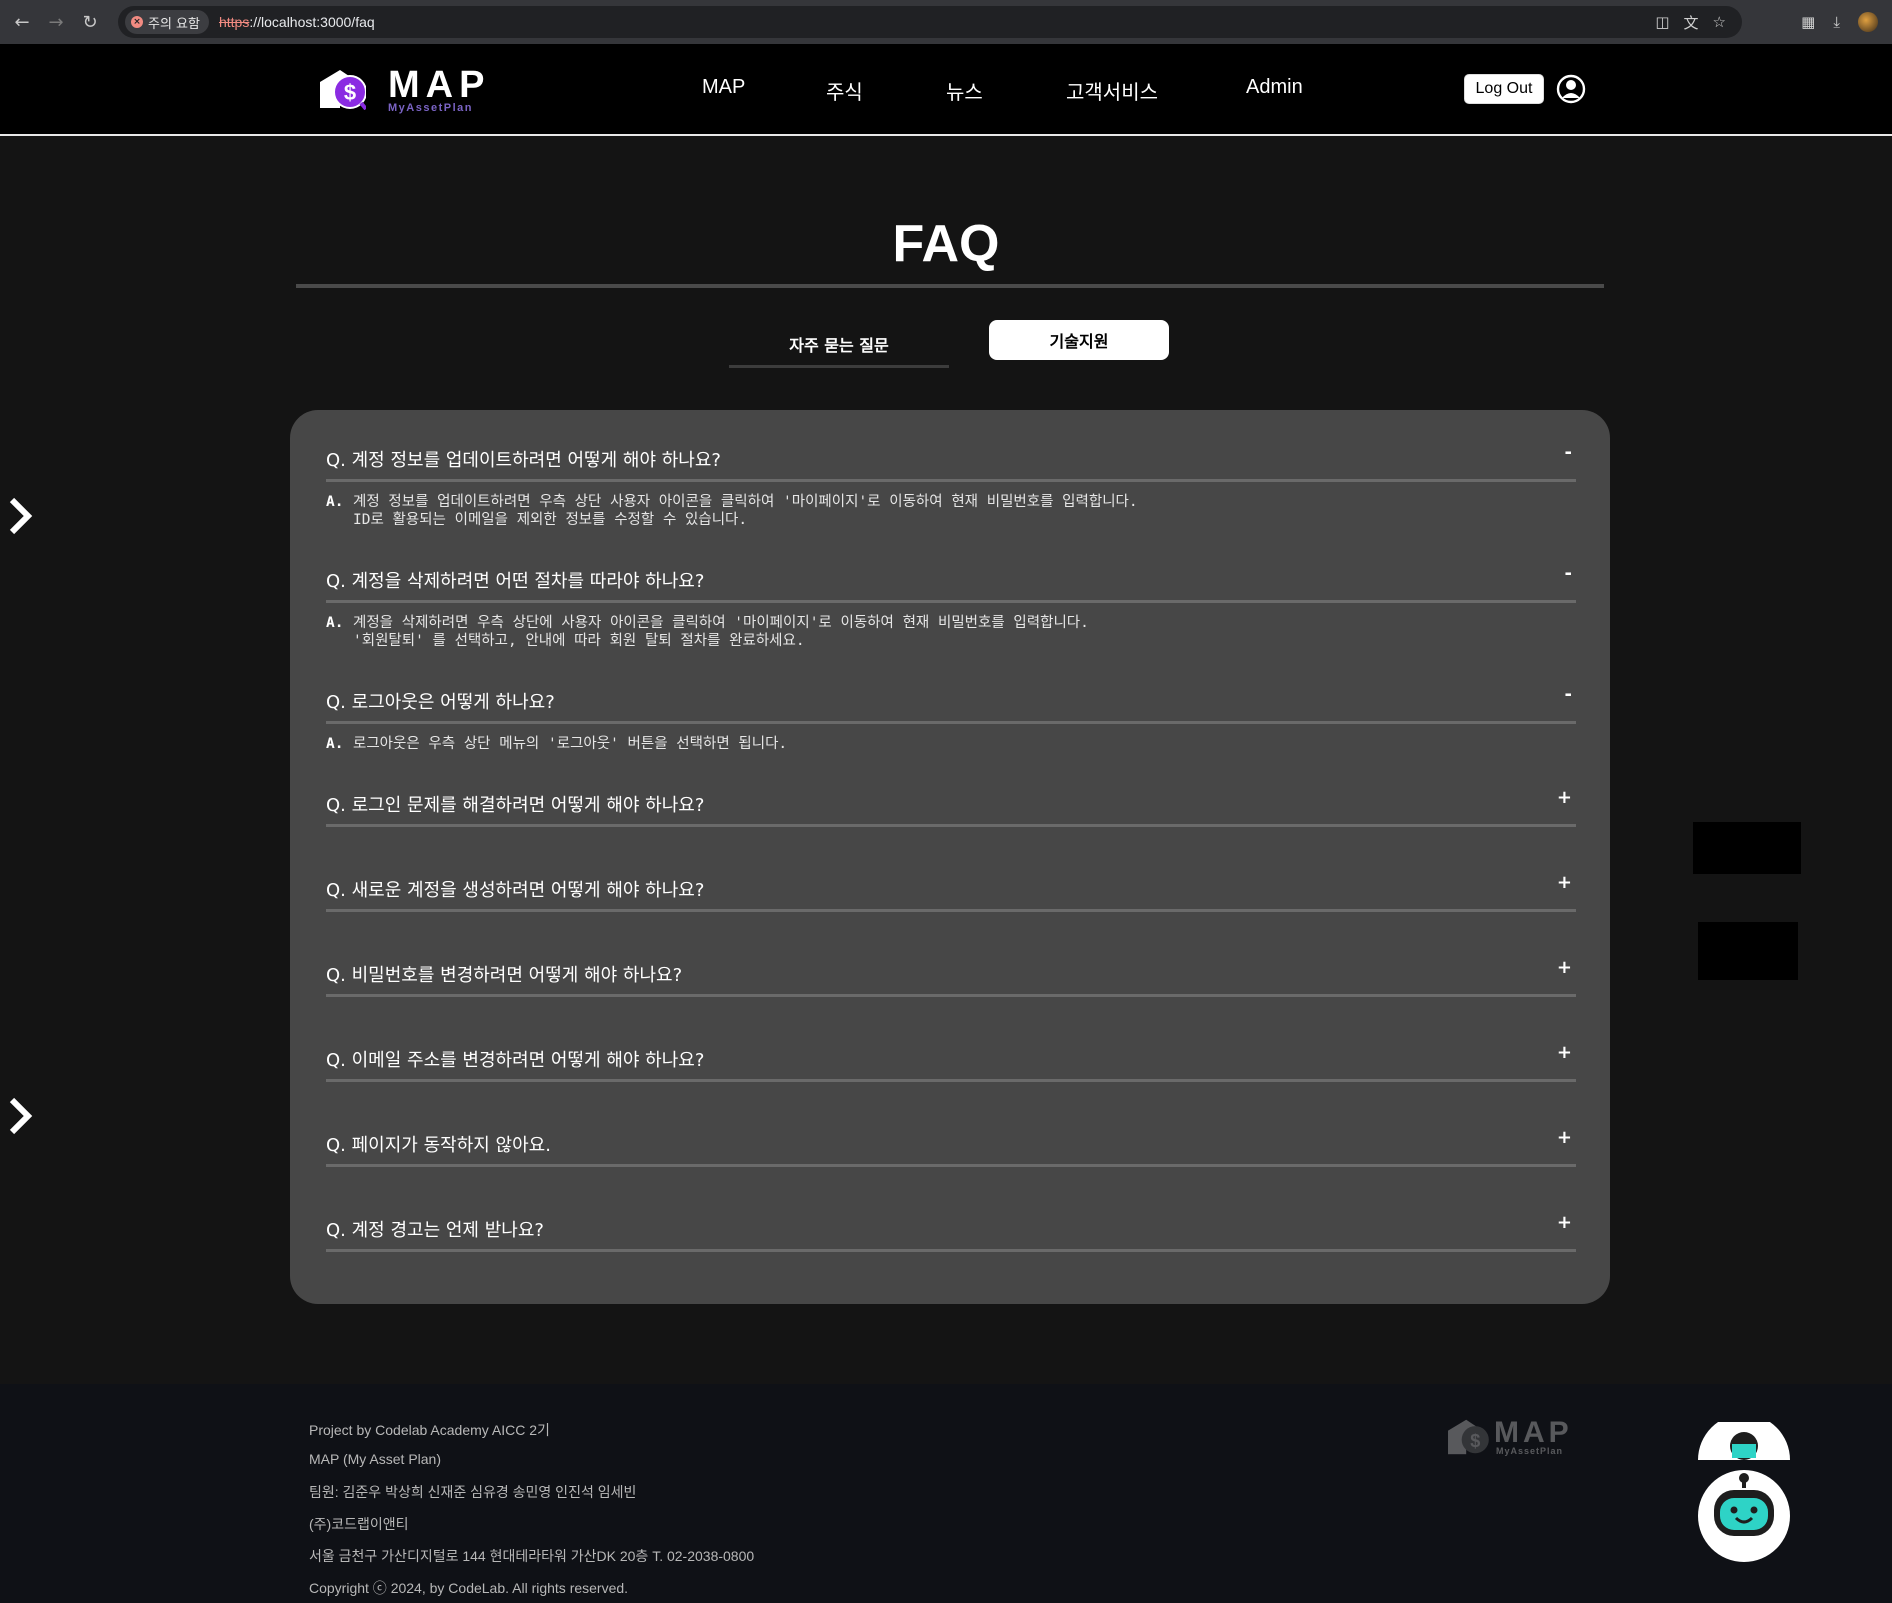 This screenshot has height=1603, width=1892. Describe the element at coordinates (439, 85) in the screenshot. I see `logo-text: MAP` at that location.